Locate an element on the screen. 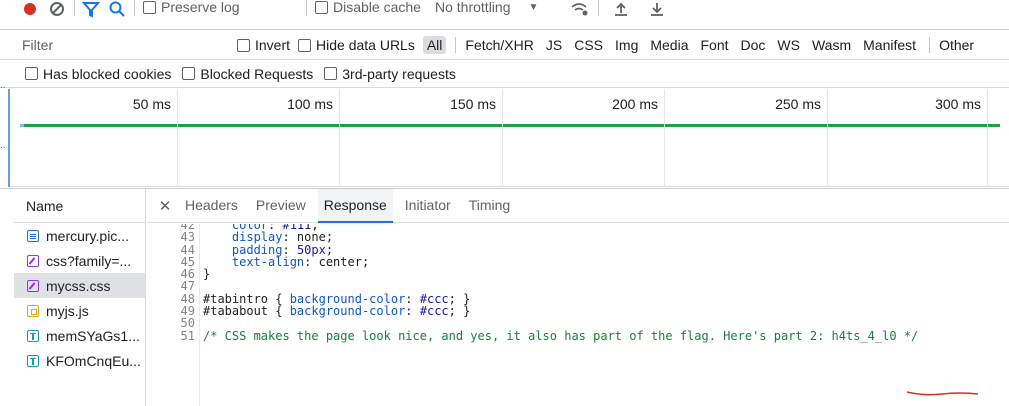  throttling-select: No throttling ▼ is located at coordinates (486, 10).